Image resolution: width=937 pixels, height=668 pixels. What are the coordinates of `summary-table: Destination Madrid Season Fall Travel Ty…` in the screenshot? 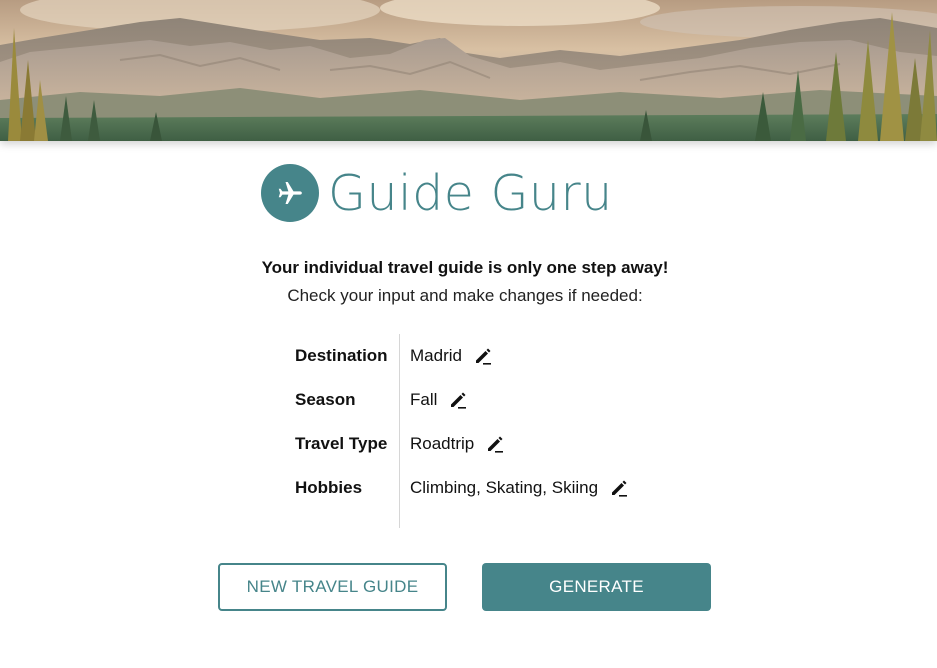 It's located at (488, 431).